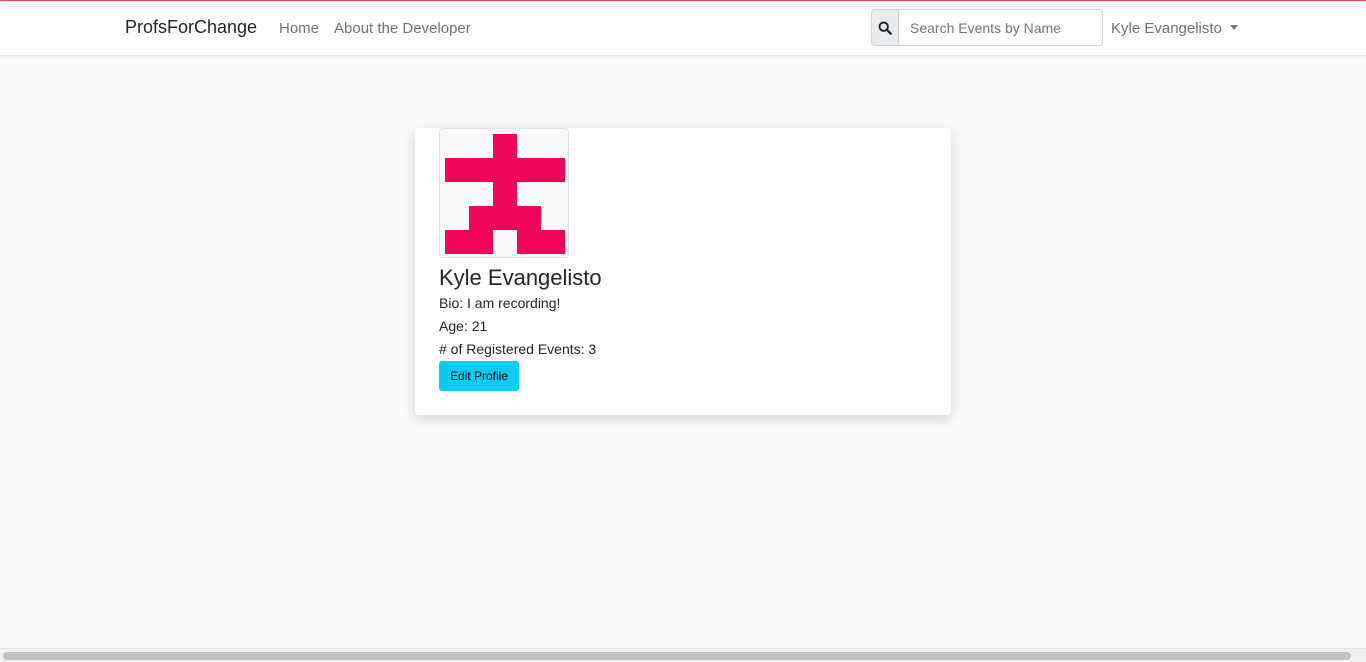 The image size is (1366, 662). I want to click on brand-link: ProfsForChange, so click(191, 27).